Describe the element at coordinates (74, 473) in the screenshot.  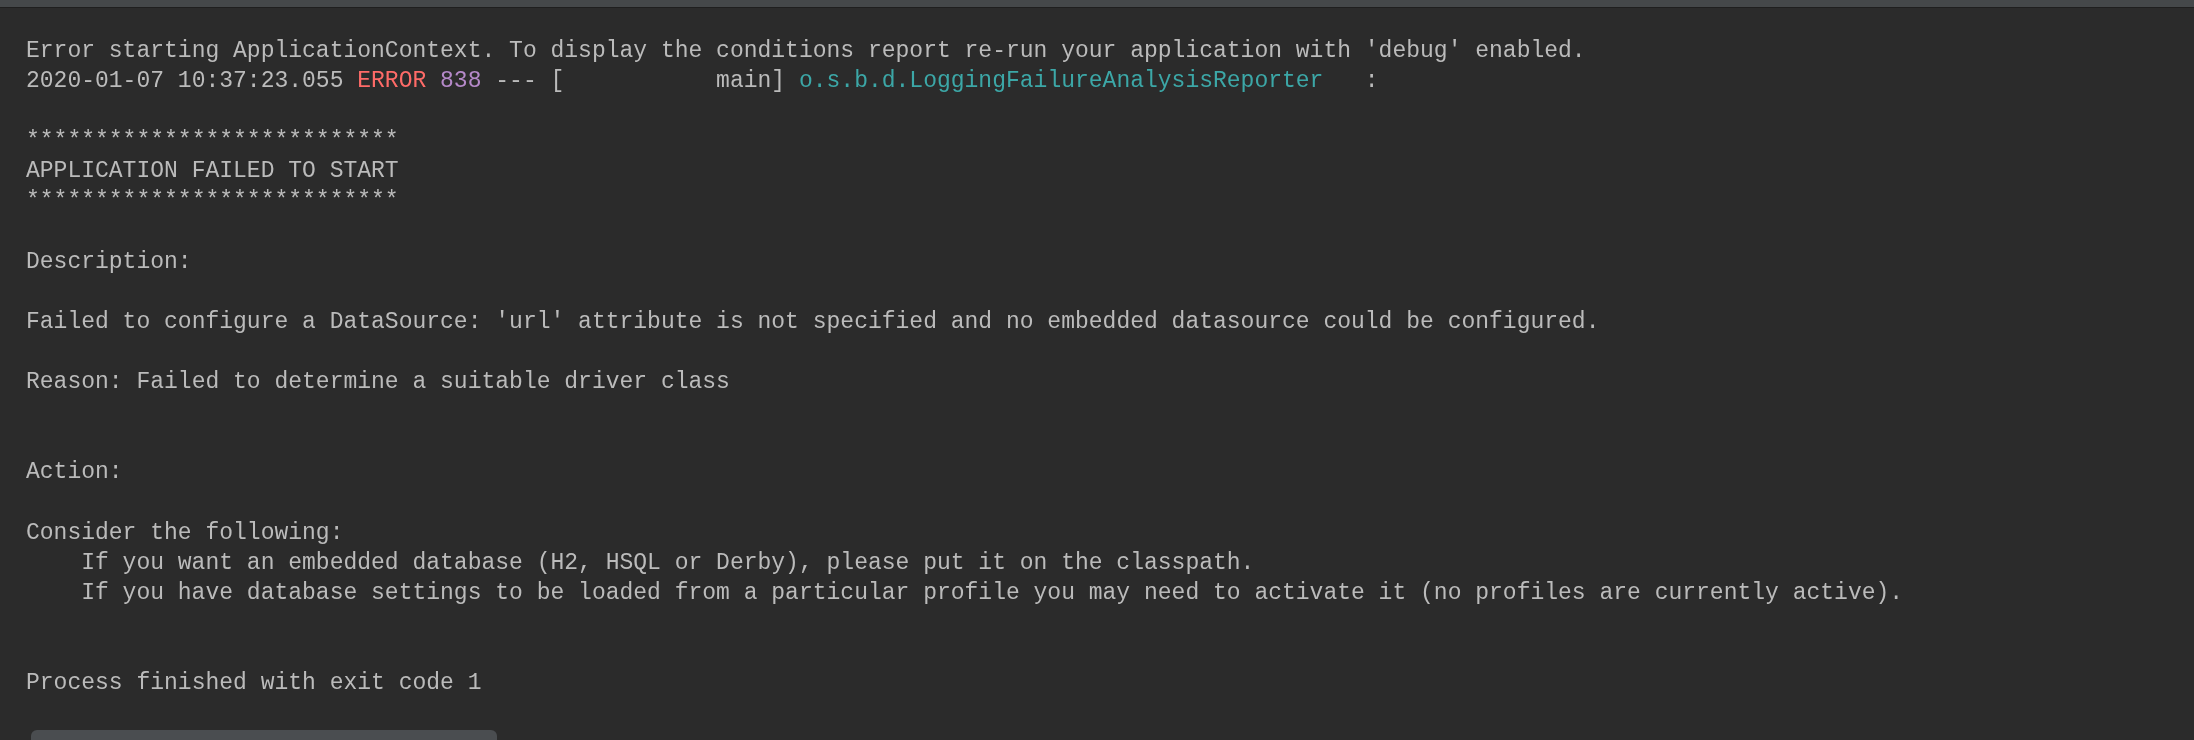
I see `console-line: Action:` at that location.